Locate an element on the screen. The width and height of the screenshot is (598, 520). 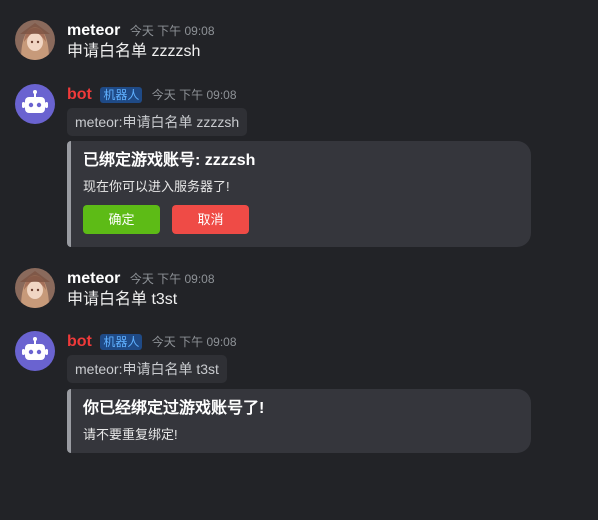
message-text: 申请白名单 t3st is located at coordinates (122, 299).